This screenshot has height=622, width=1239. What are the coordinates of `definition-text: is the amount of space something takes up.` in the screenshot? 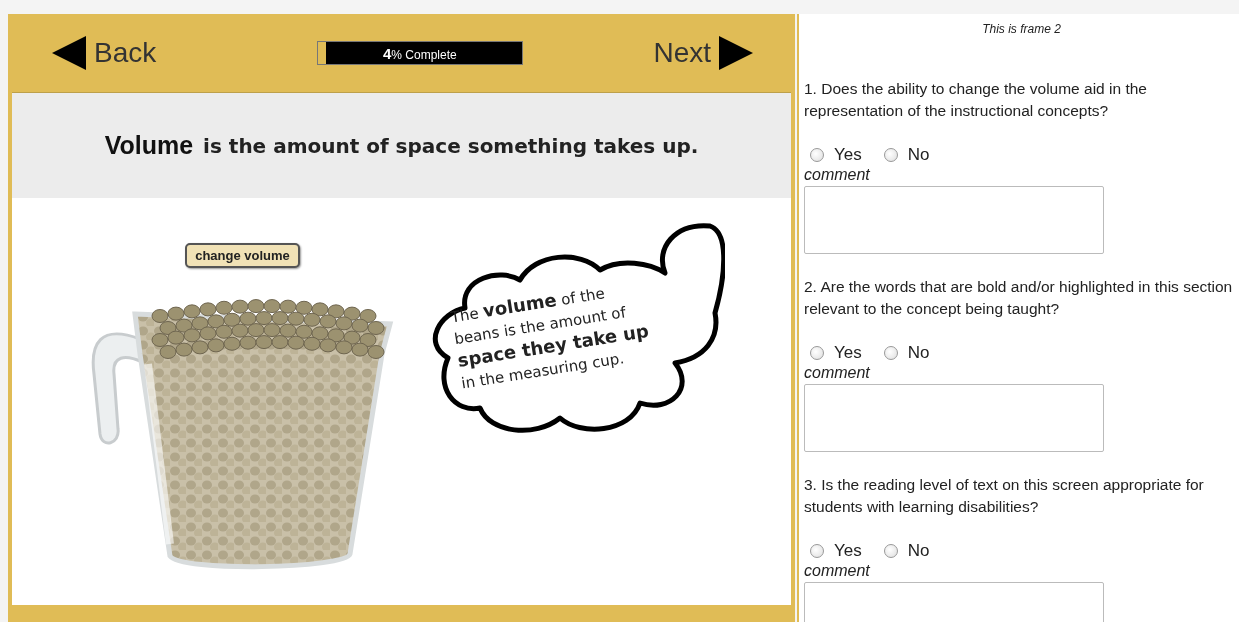 It's located at (451, 145).